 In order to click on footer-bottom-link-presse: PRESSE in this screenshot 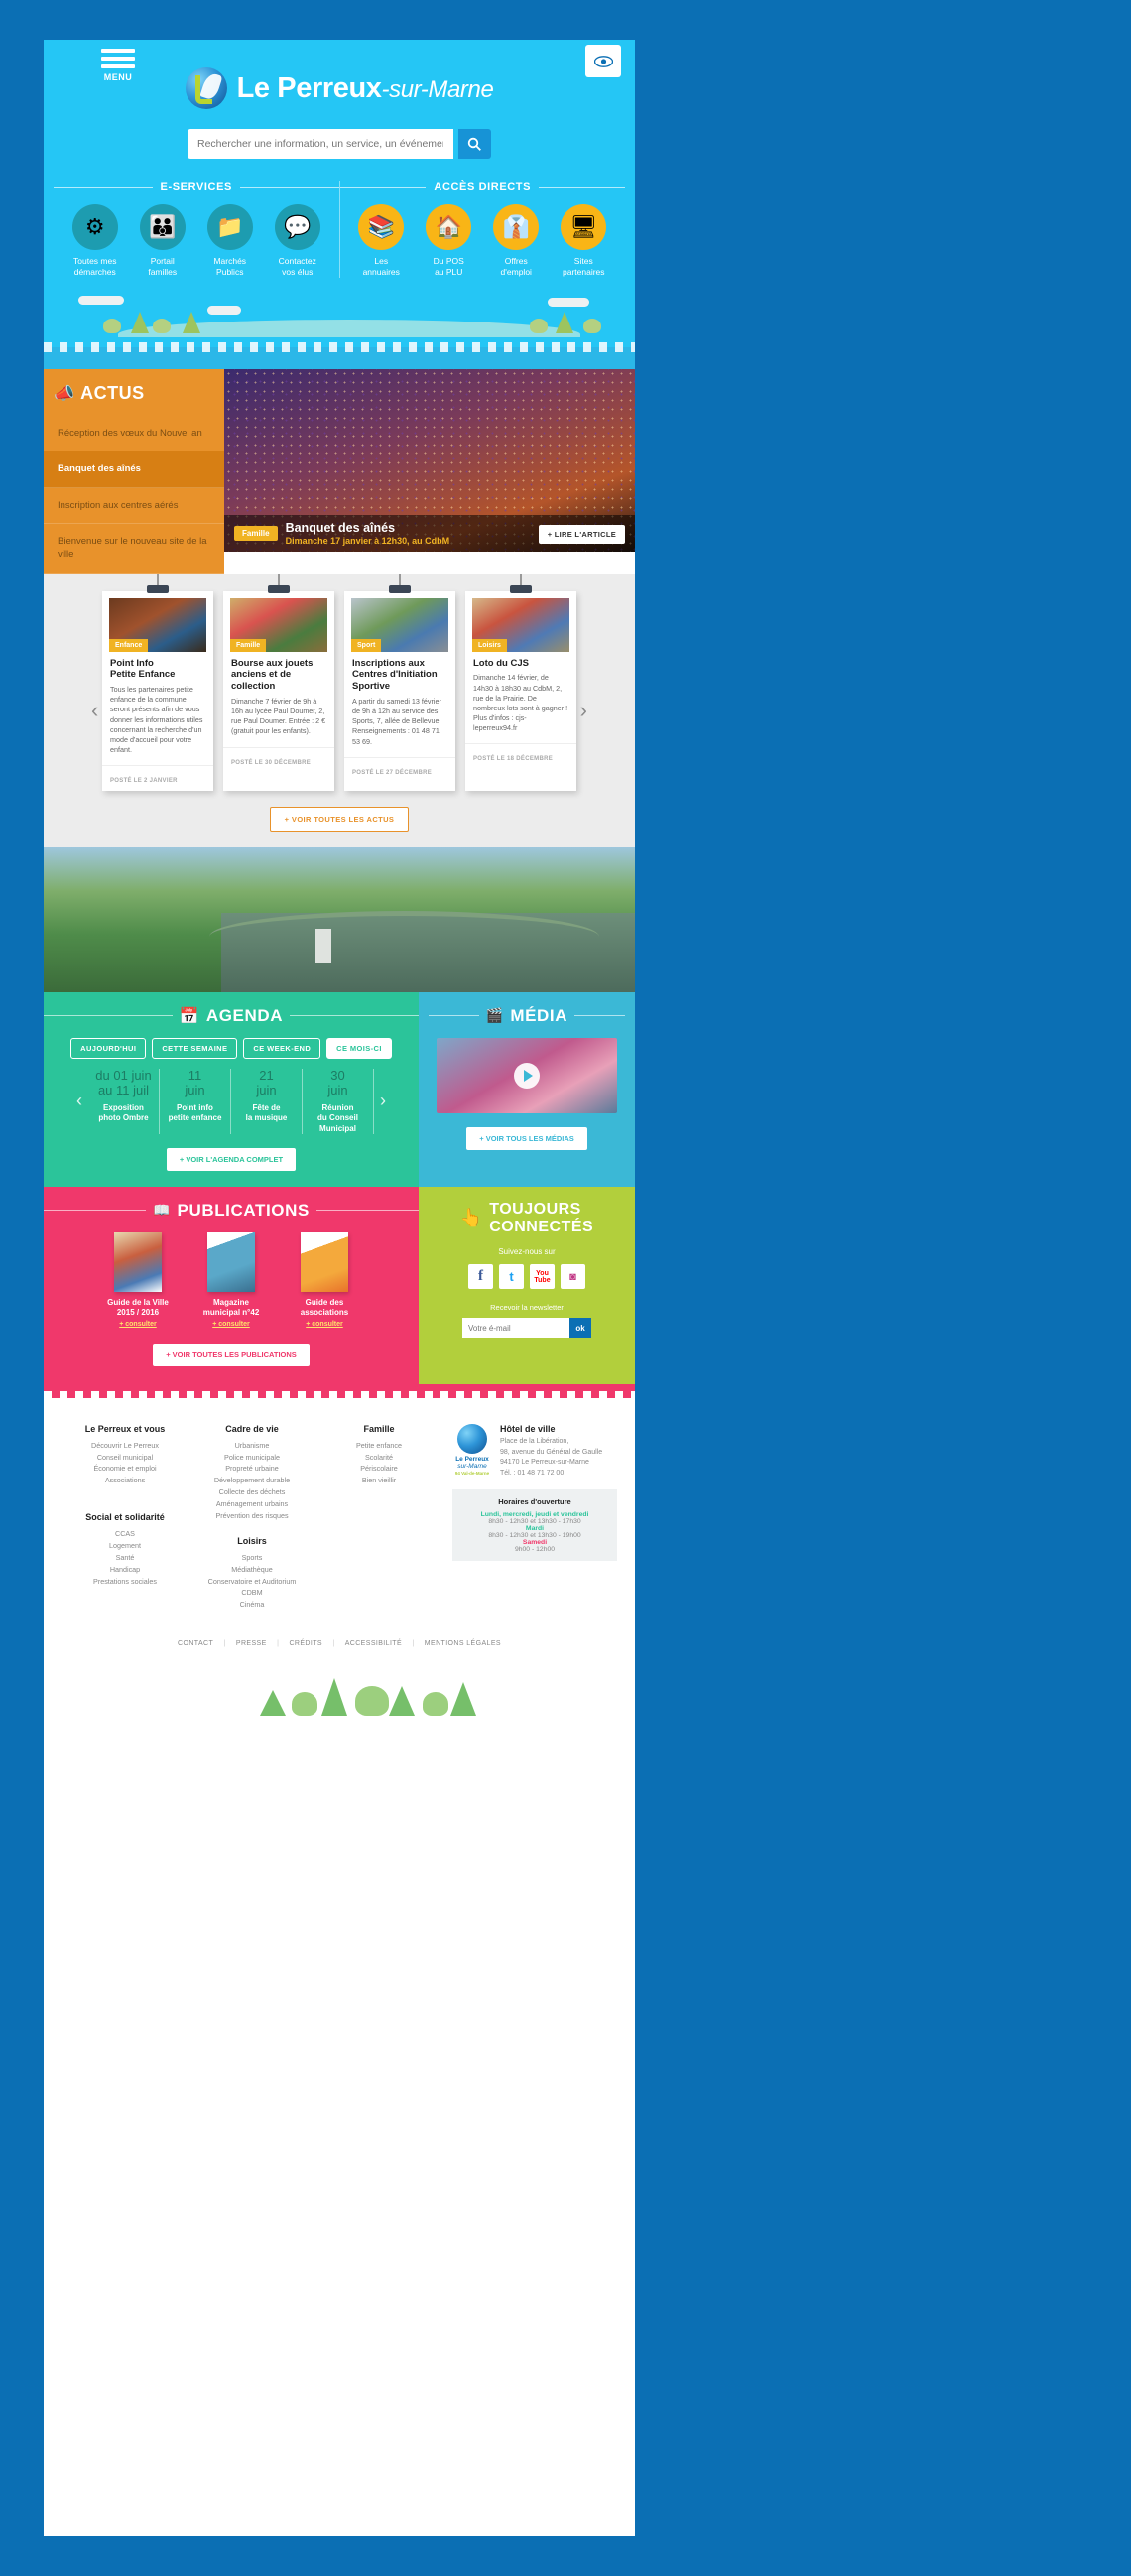, I will do `click(251, 1644)`.